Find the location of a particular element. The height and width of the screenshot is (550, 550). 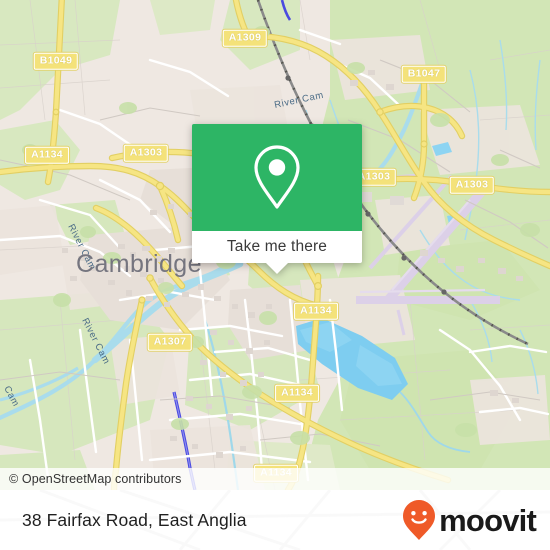

moovit-pin-icon is located at coordinates (419, 520).